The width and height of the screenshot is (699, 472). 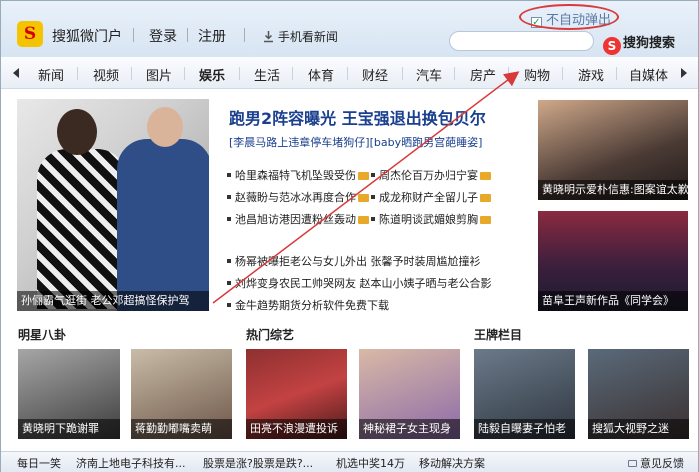 What do you see at coordinates (159, 74) in the screenshot?
I see `nav-item-pictures: 图片` at bounding box center [159, 74].